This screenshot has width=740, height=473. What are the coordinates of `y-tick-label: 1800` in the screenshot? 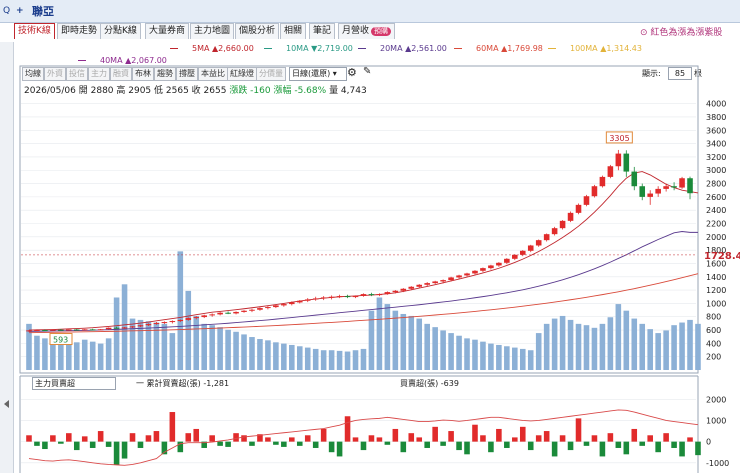 It's located at (716, 250).